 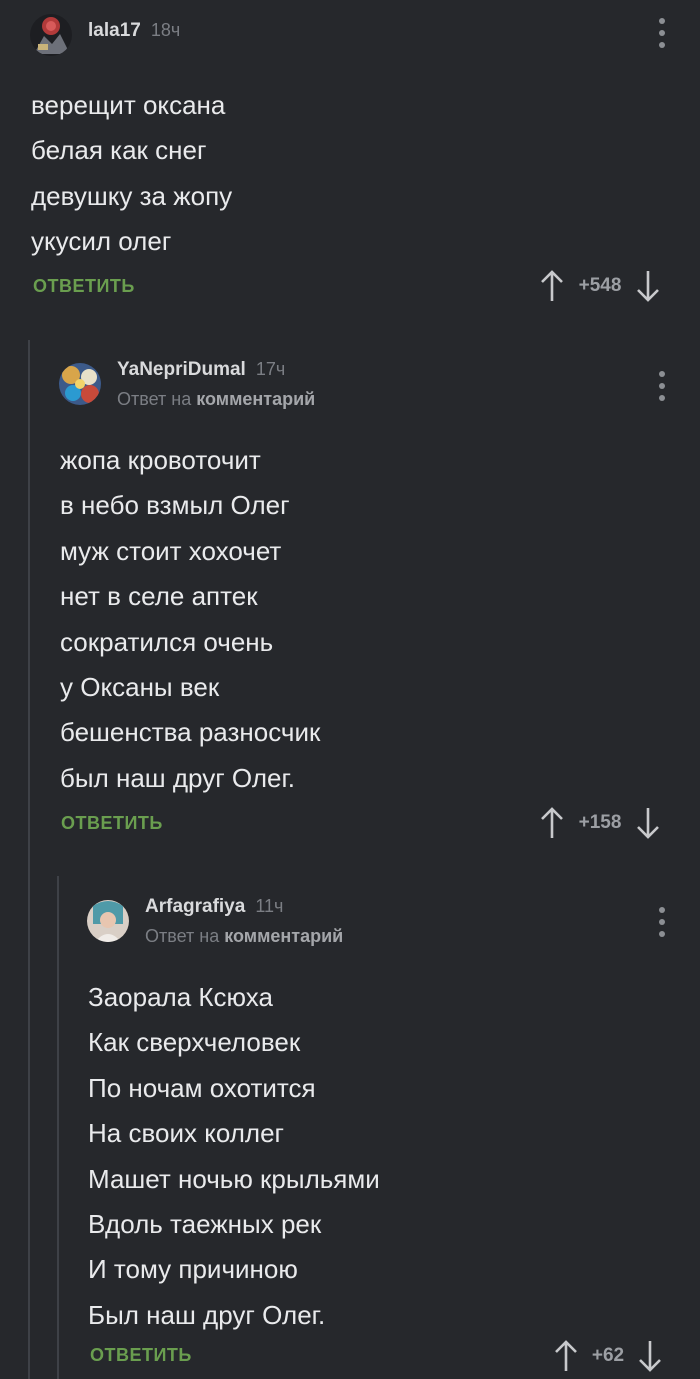 What do you see at coordinates (128, 105) in the screenshot?
I see `comment-line: верещит оксана` at bounding box center [128, 105].